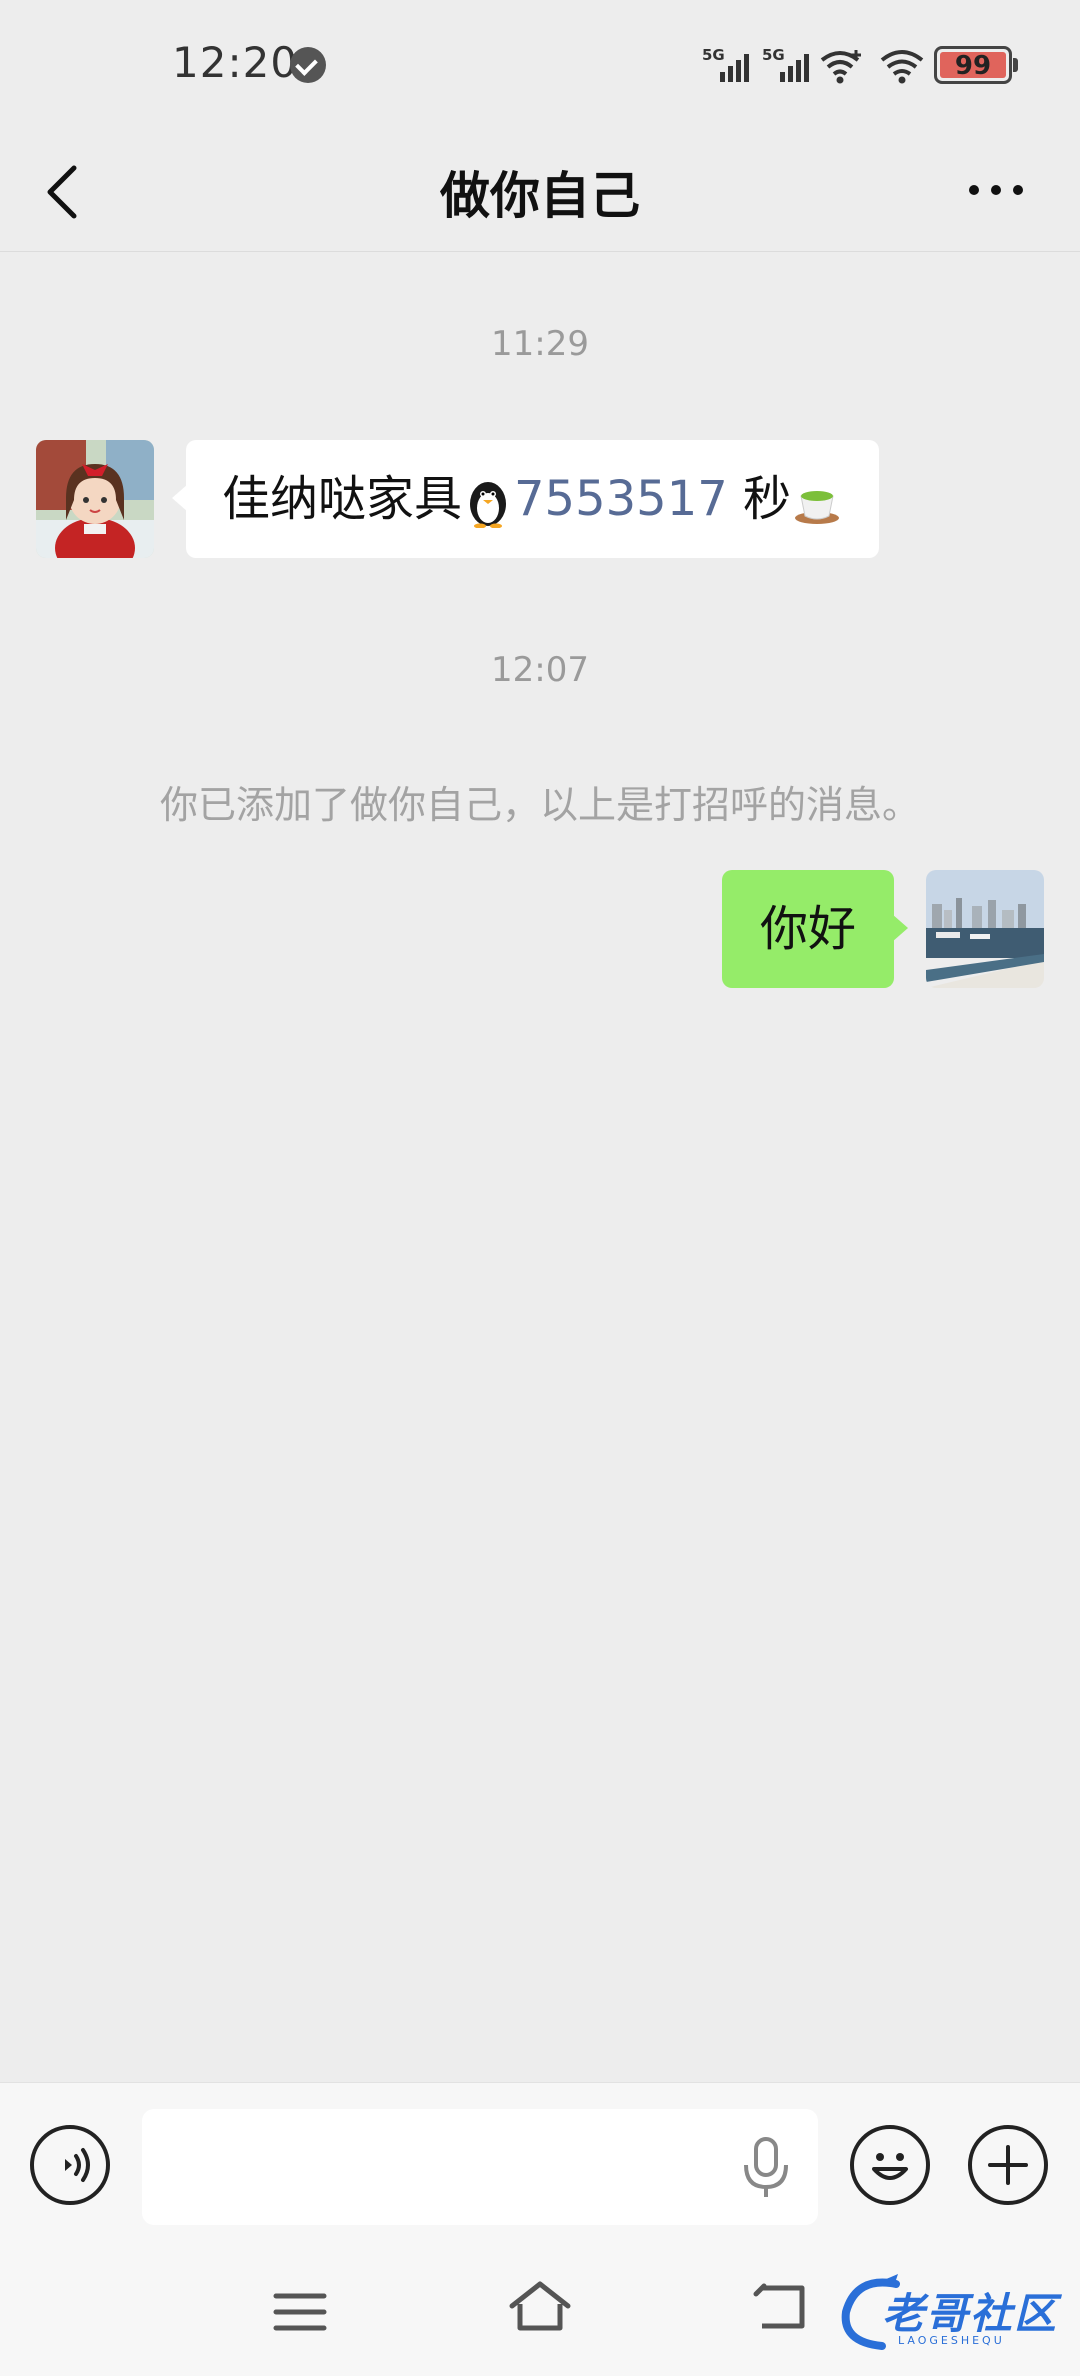 The width and height of the screenshot is (1080, 2376). What do you see at coordinates (235, 62) in the screenshot?
I see `status-time: 12:20` at bounding box center [235, 62].